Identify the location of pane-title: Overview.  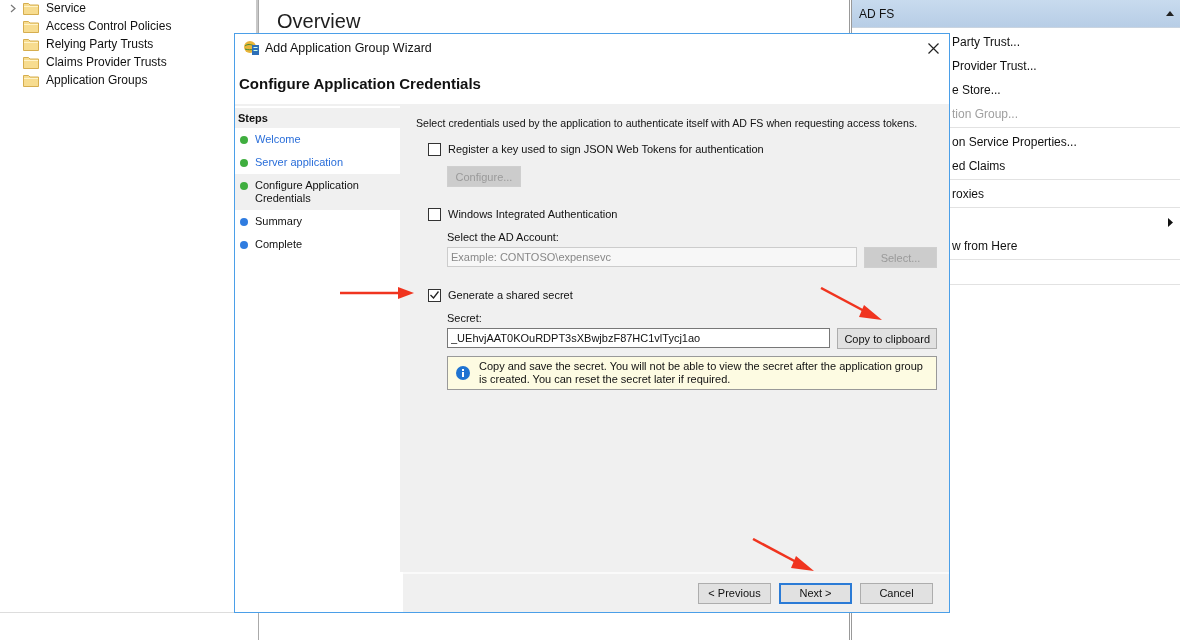
(319, 21).